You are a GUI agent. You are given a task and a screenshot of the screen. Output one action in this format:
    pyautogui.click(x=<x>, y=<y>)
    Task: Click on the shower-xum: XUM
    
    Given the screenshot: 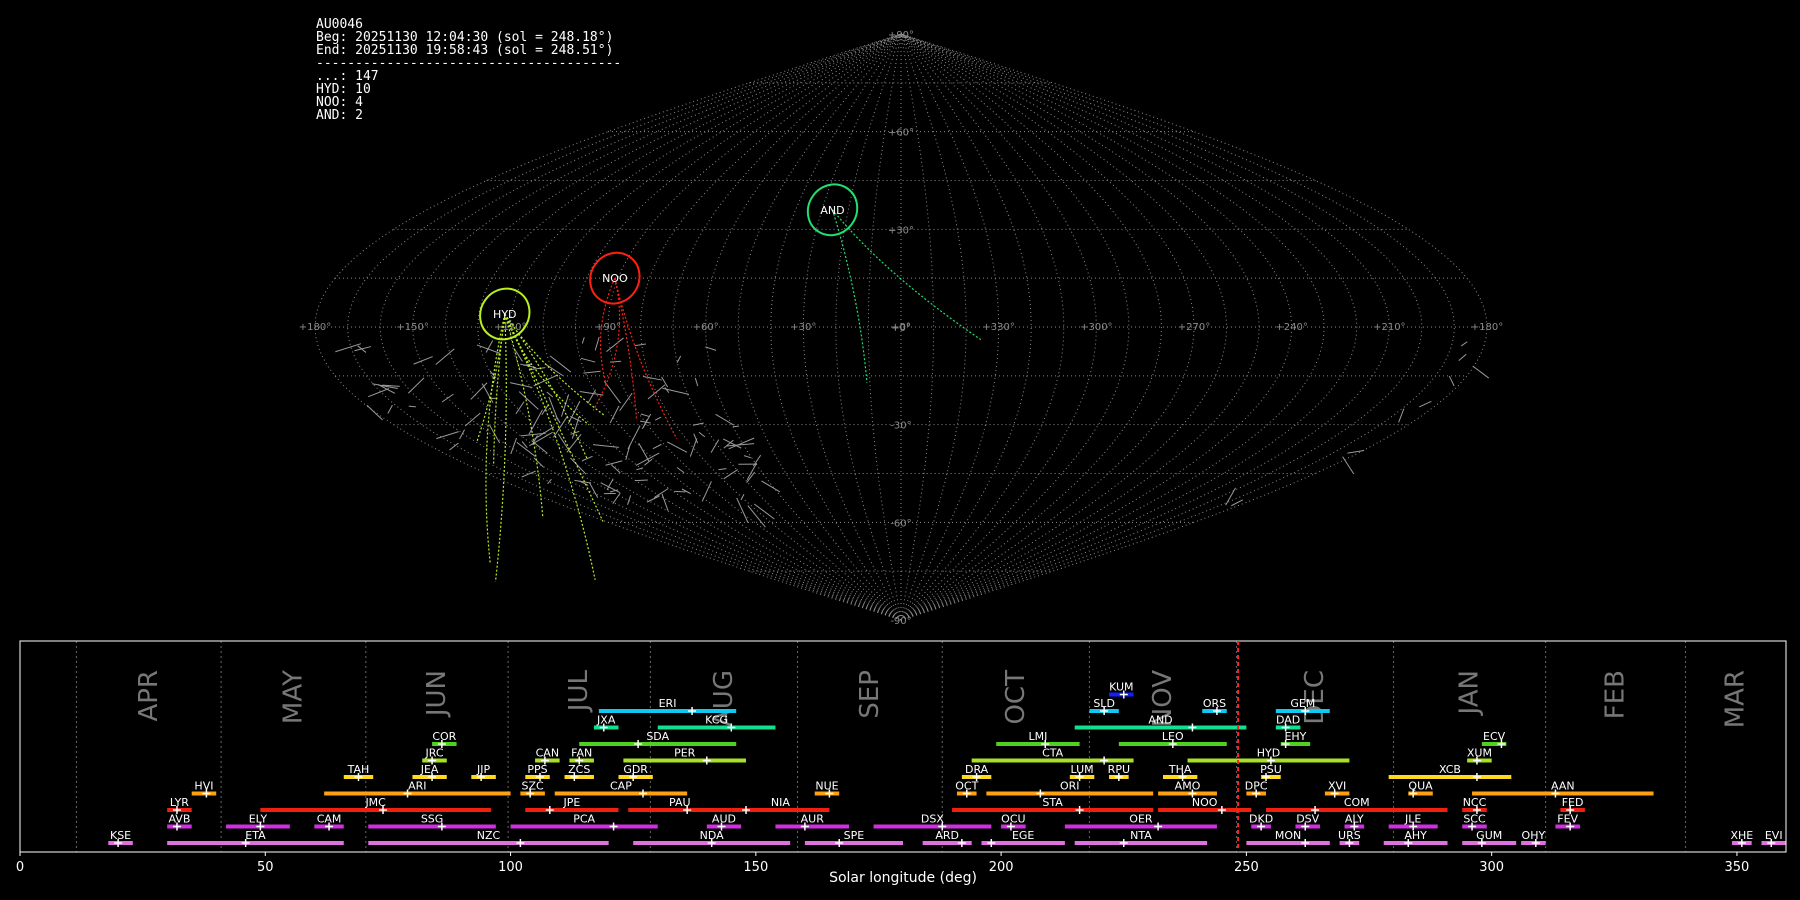 What is the action you would take?
    pyautogui.click(x=1479, y=756)
    